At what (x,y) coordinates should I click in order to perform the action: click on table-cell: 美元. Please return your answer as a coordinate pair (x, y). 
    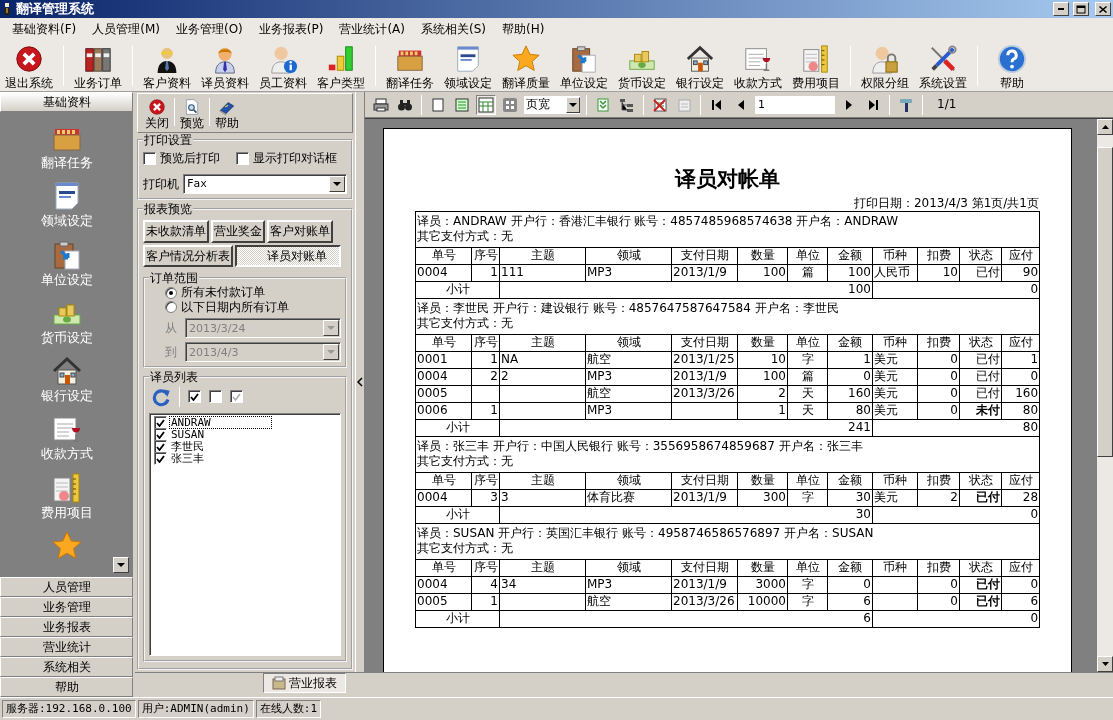
    Looking at the image, I should click on (895, 360).